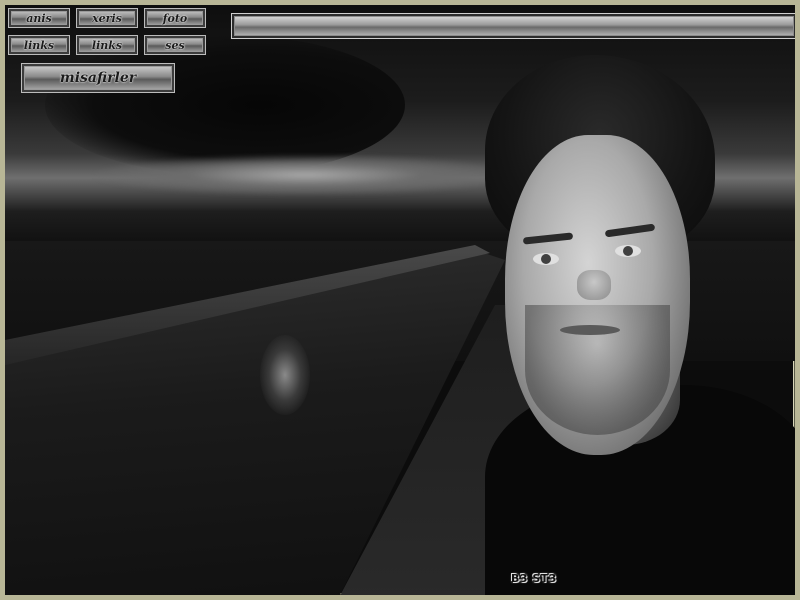 The height and width of the screenshot is (600, 800). Describe the element at coordinates (39, 45) in the screenshot. I see `nav-button-links-1: links` at that location.